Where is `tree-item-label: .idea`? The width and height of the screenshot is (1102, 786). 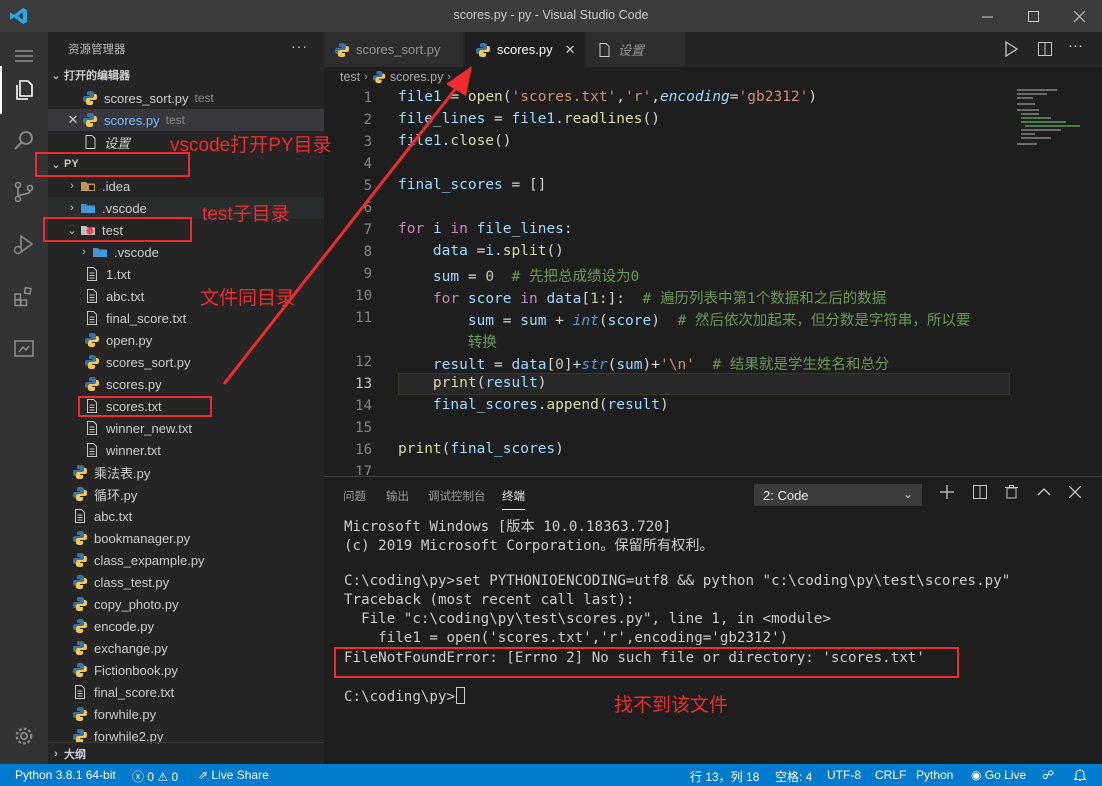
tree-item-label: .idea is located at coordinates (116, 186).